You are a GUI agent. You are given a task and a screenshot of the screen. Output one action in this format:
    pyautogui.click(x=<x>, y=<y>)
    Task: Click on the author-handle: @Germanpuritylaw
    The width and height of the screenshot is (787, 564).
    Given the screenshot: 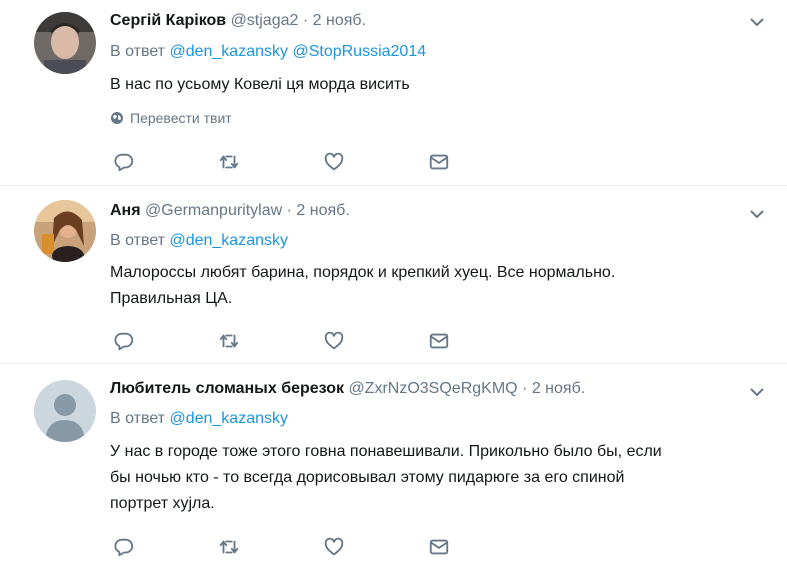 What is the action you would take?
    pyautogui.click(x=213, y=210)
    